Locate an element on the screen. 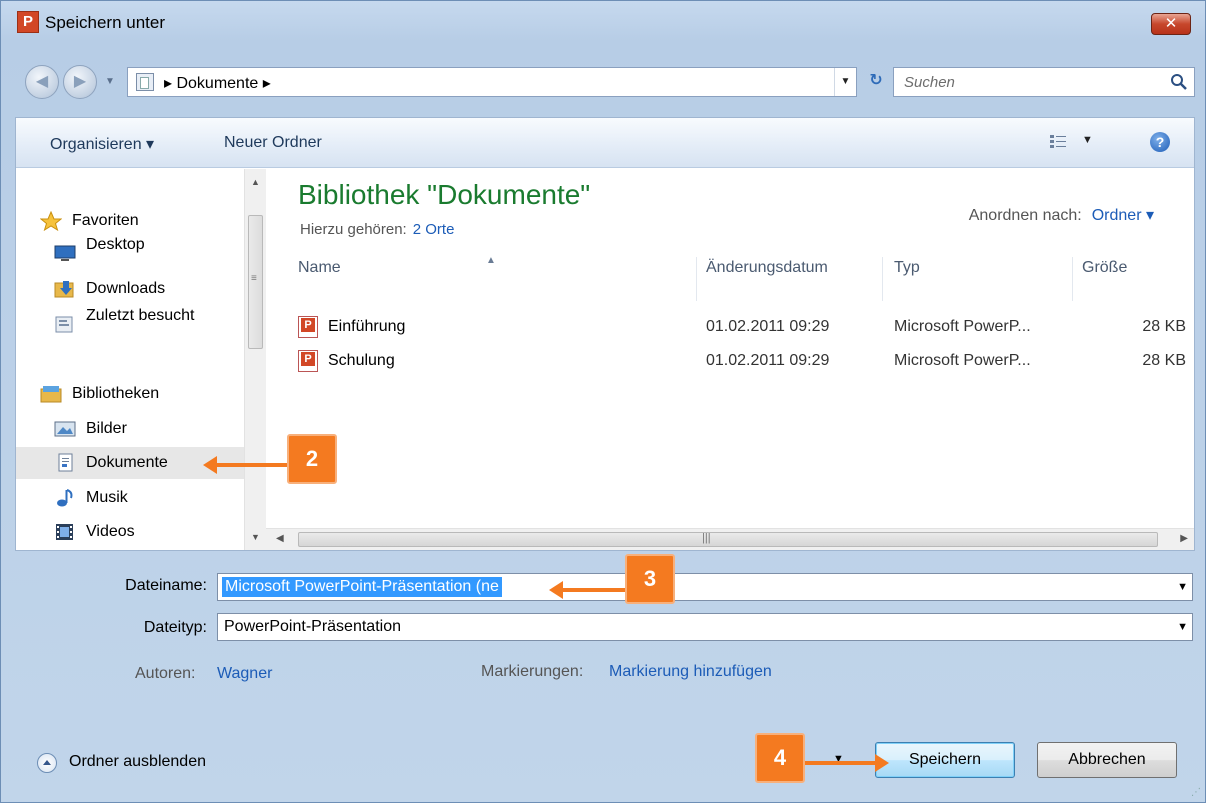  sidebar-item-label: Bibliotheken is located at coordinates (116, 393).